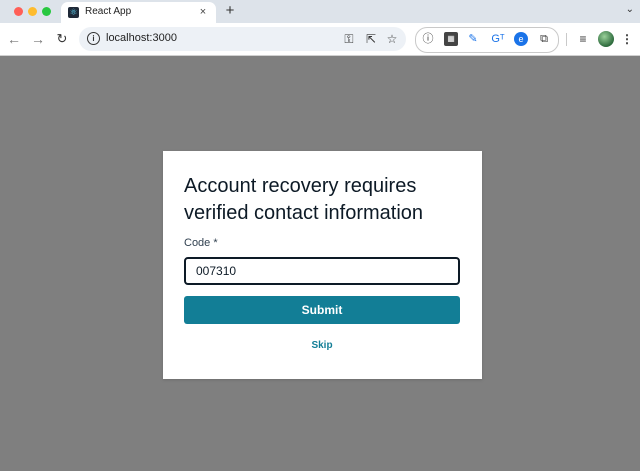 This screenshot has width=640, height=471. Describe the element at coordinates (141, 38) in the screenshot. I see `url-text: localhost:3000` at that location.